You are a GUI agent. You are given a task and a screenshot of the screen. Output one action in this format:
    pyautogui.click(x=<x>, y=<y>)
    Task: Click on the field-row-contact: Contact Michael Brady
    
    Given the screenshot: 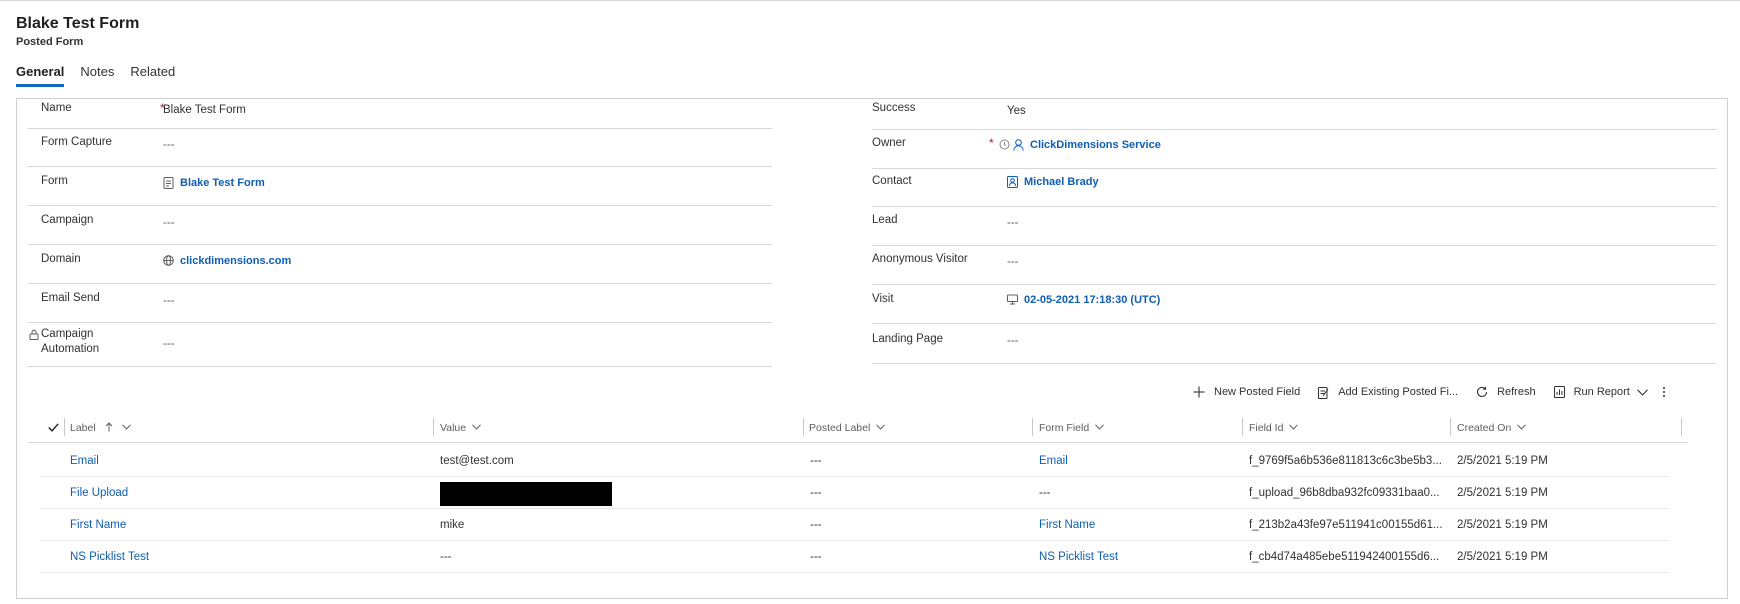 What is the action you would take?
    pyautogui.click(x=1294, y=188)
    